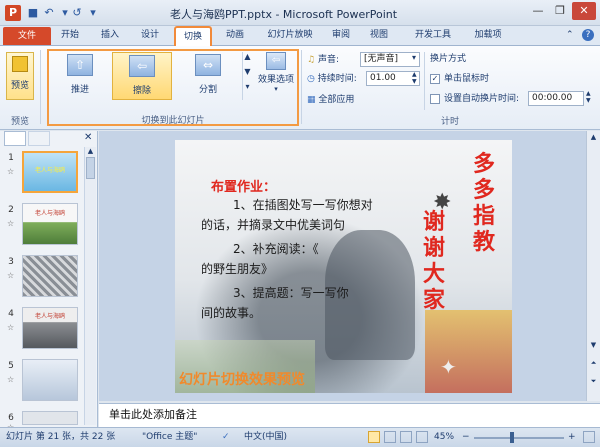  Describe the element at coordinates (588, 97) in the screenshot. I see `after-time-spinner: ▲ ▼` at that location.